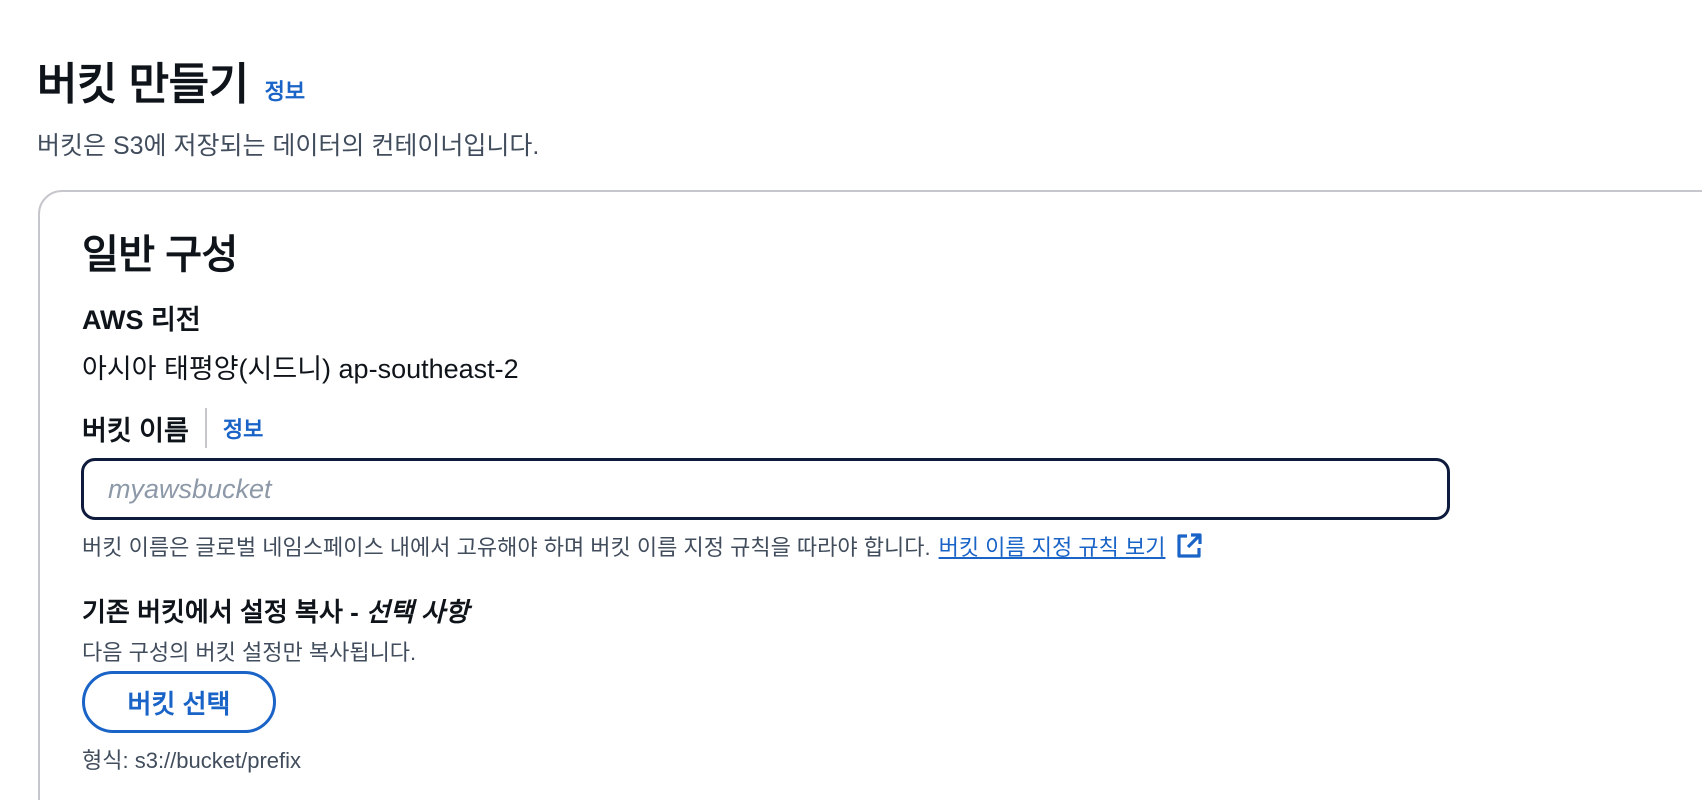  I want to click on label-divider, so click(205, 428).